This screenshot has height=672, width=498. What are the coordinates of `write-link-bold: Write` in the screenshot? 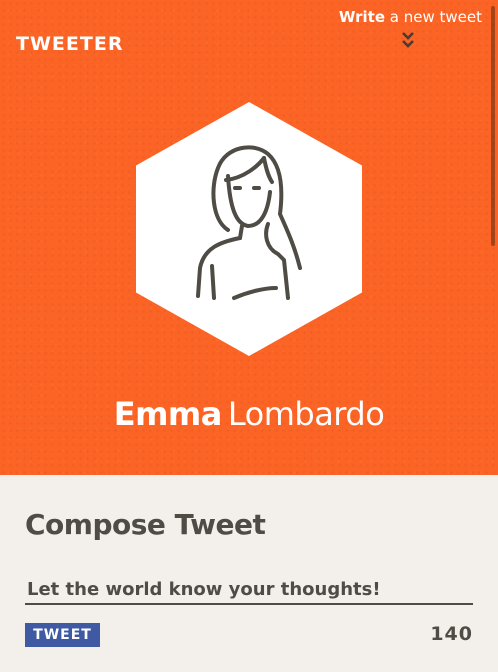 It's located at (361, 17).